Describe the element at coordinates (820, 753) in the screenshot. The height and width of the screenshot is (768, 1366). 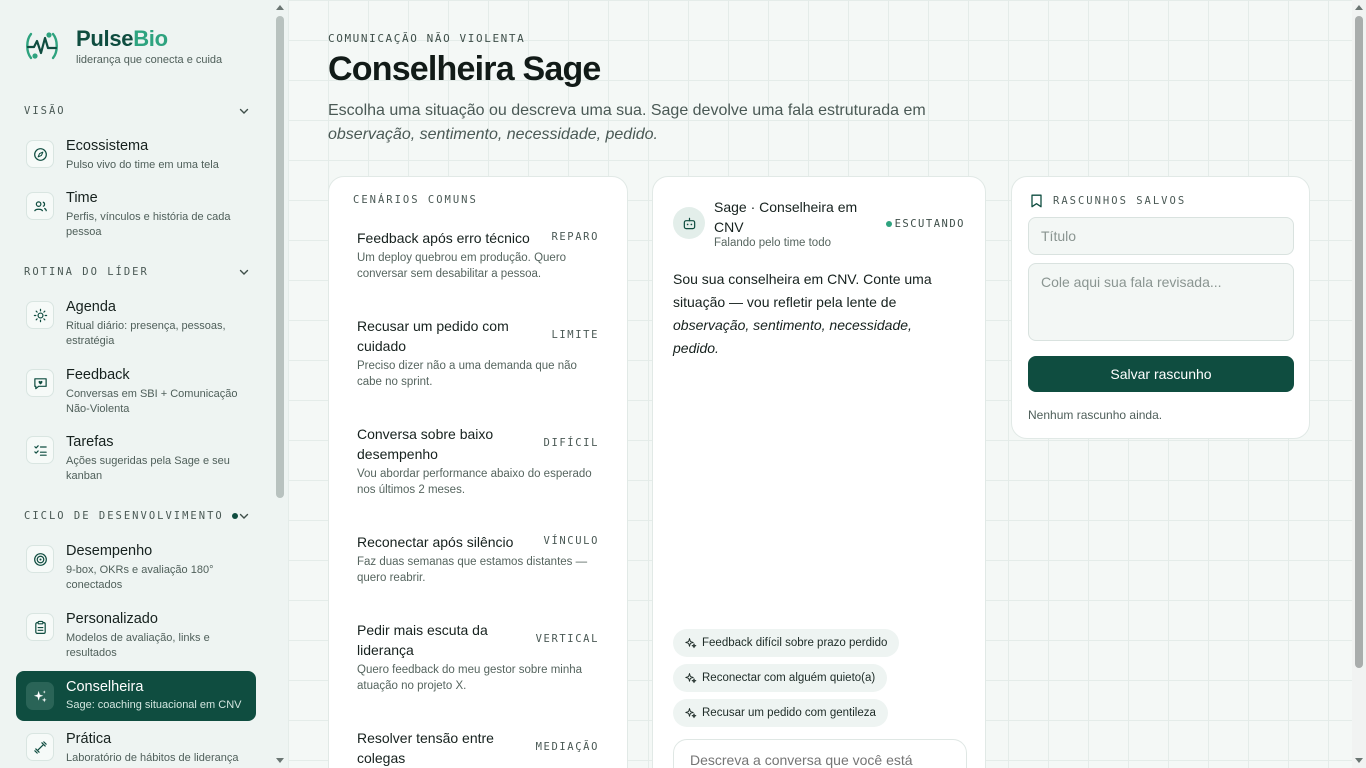
I see `chat-input` at that location.